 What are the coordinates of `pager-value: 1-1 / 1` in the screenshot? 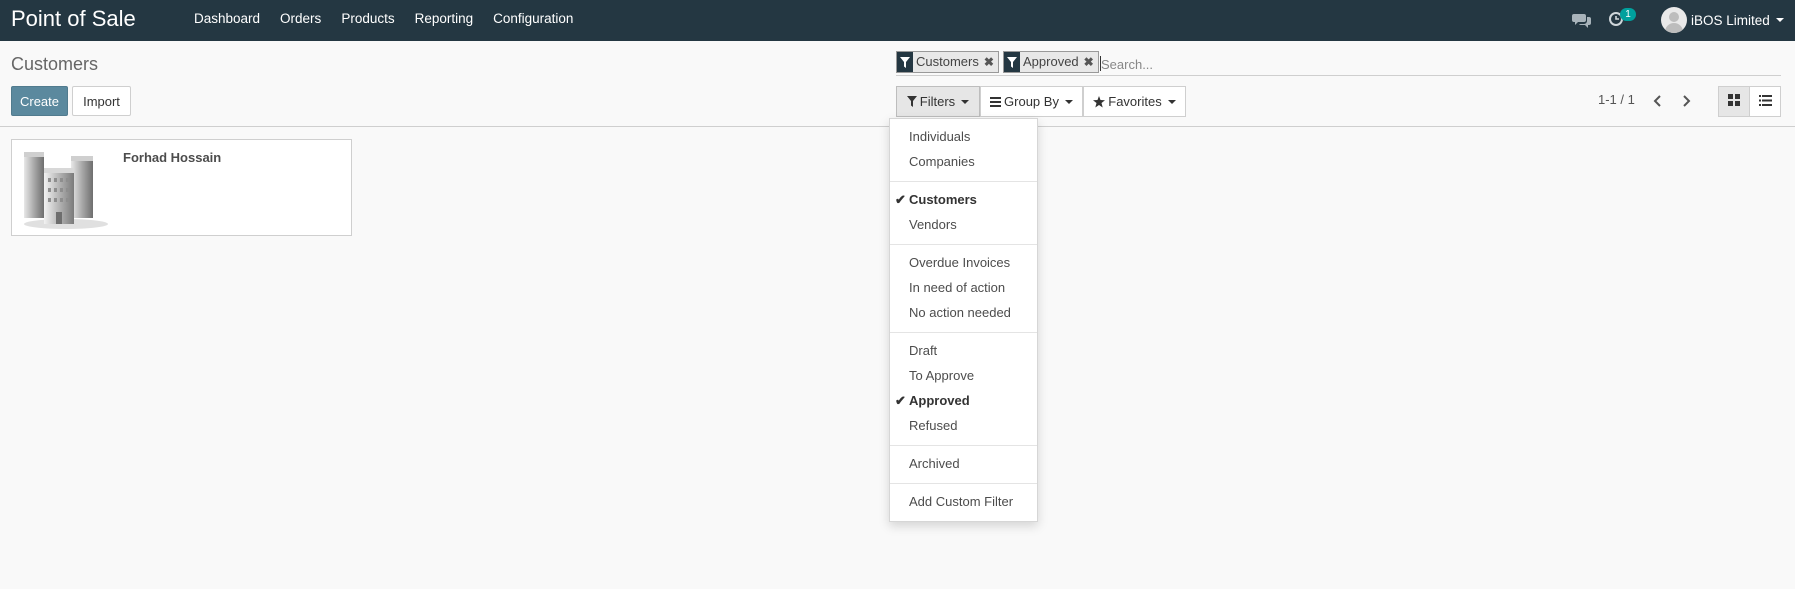 It's located at (1616, 99).